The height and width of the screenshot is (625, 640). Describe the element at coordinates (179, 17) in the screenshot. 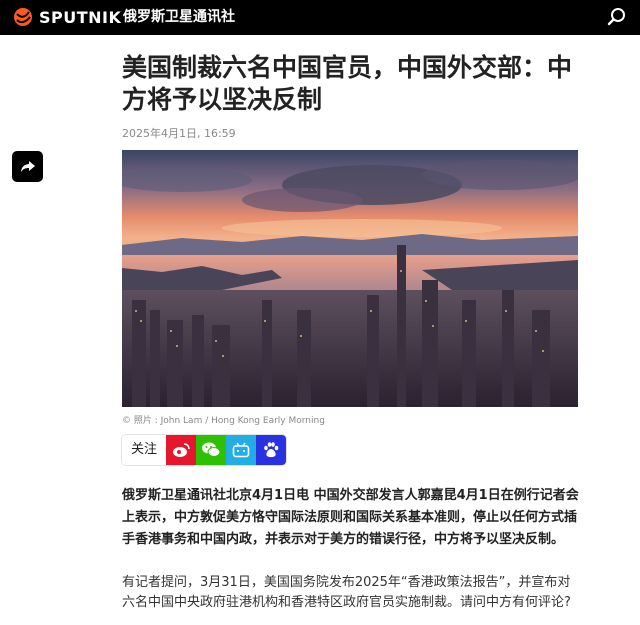

I see `site-name: 俄罗斯卫星通讯社` at that location.